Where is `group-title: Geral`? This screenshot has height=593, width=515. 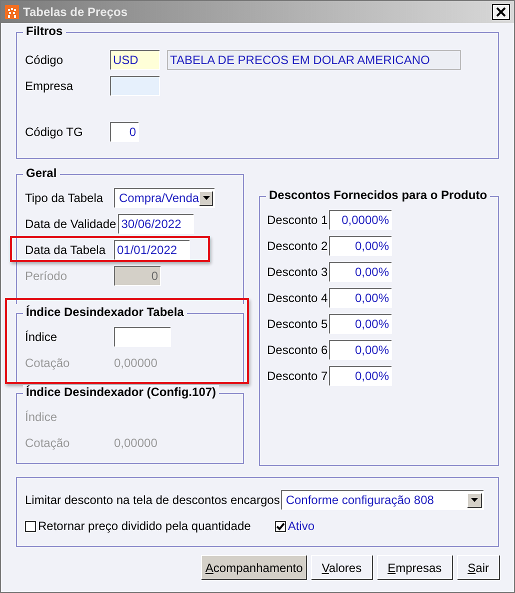
group-title: Geral is located at coordinates (41, 173).